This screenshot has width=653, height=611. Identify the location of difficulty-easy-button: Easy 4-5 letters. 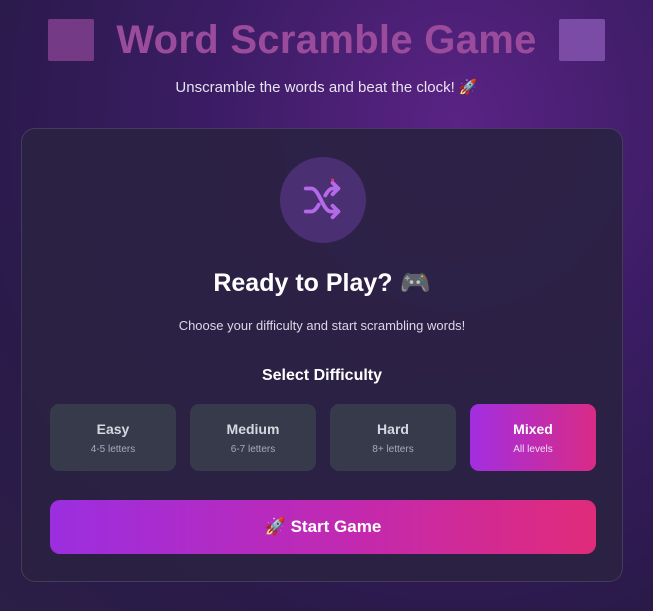
(113, 437).